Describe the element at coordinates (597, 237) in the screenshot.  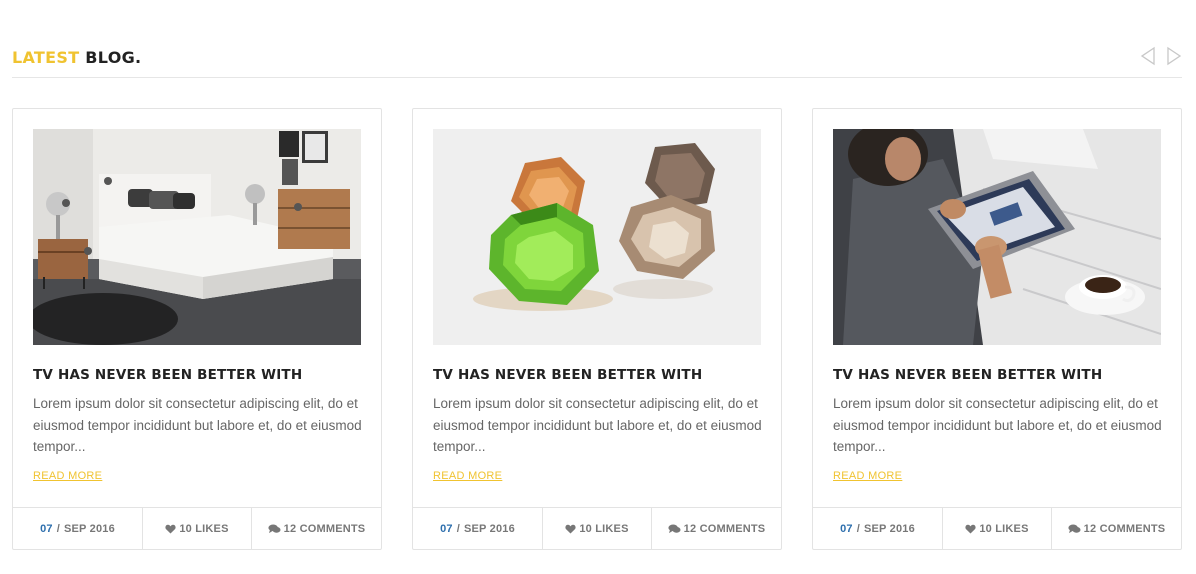
I see `blog-card-image-dodecahedrons` at that location.